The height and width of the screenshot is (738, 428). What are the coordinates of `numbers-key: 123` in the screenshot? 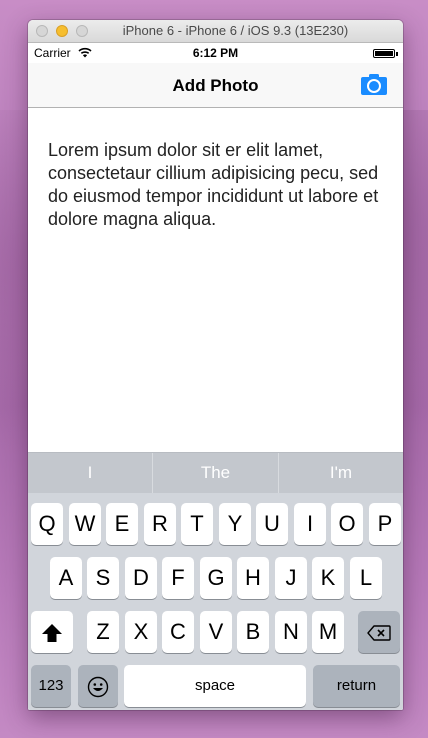 It's located at (51, 686).